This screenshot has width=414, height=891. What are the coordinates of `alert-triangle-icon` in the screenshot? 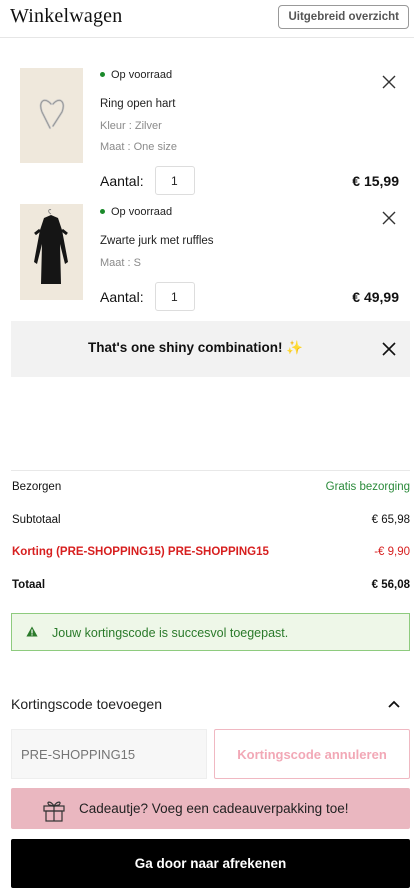 It's located at (32, 631).